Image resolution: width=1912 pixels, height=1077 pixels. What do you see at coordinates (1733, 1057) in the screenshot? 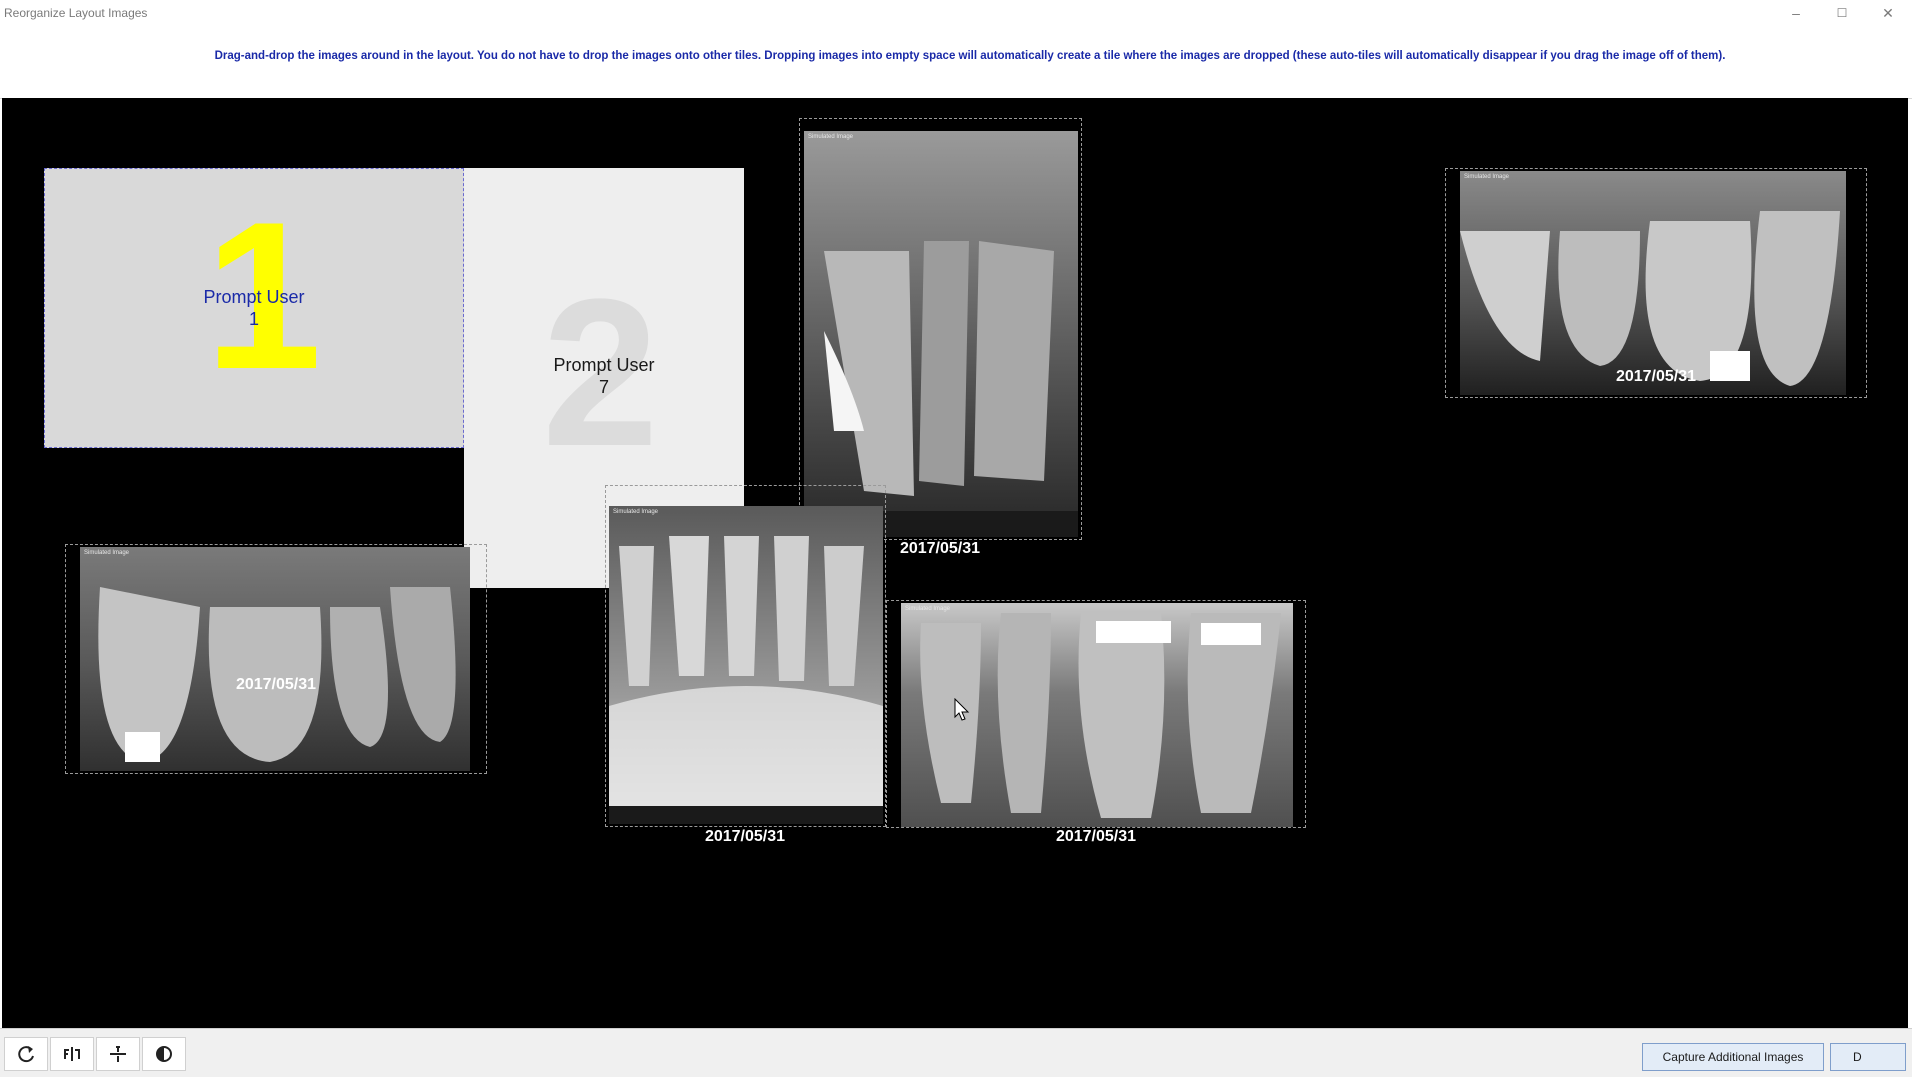
I see `capture-additional-images-button: Capture Additional Images` at bounding box center [1733, 1057].